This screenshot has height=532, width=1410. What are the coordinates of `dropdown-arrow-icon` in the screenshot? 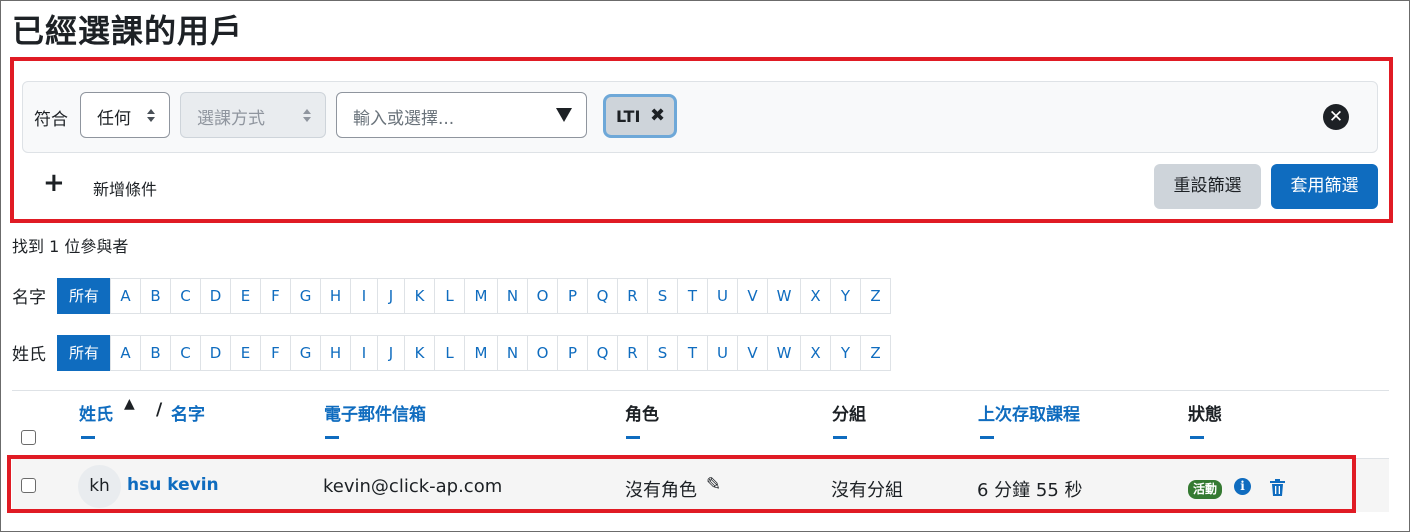 It's located at (564, 115).